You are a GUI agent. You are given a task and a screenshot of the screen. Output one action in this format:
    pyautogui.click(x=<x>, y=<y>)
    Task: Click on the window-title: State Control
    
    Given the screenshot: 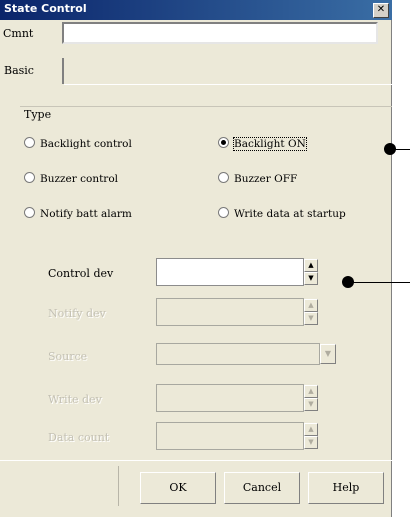 What is the action you would take?
    pyautogui.click(x=45, y=8)
    